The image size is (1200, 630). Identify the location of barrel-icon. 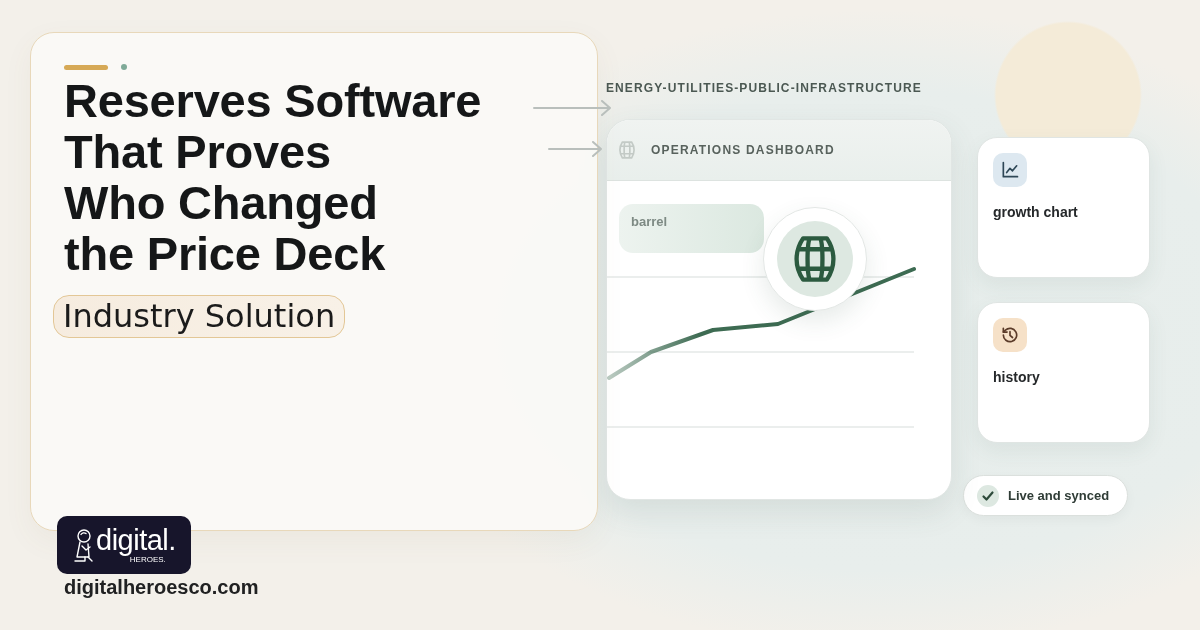
(627, 150).